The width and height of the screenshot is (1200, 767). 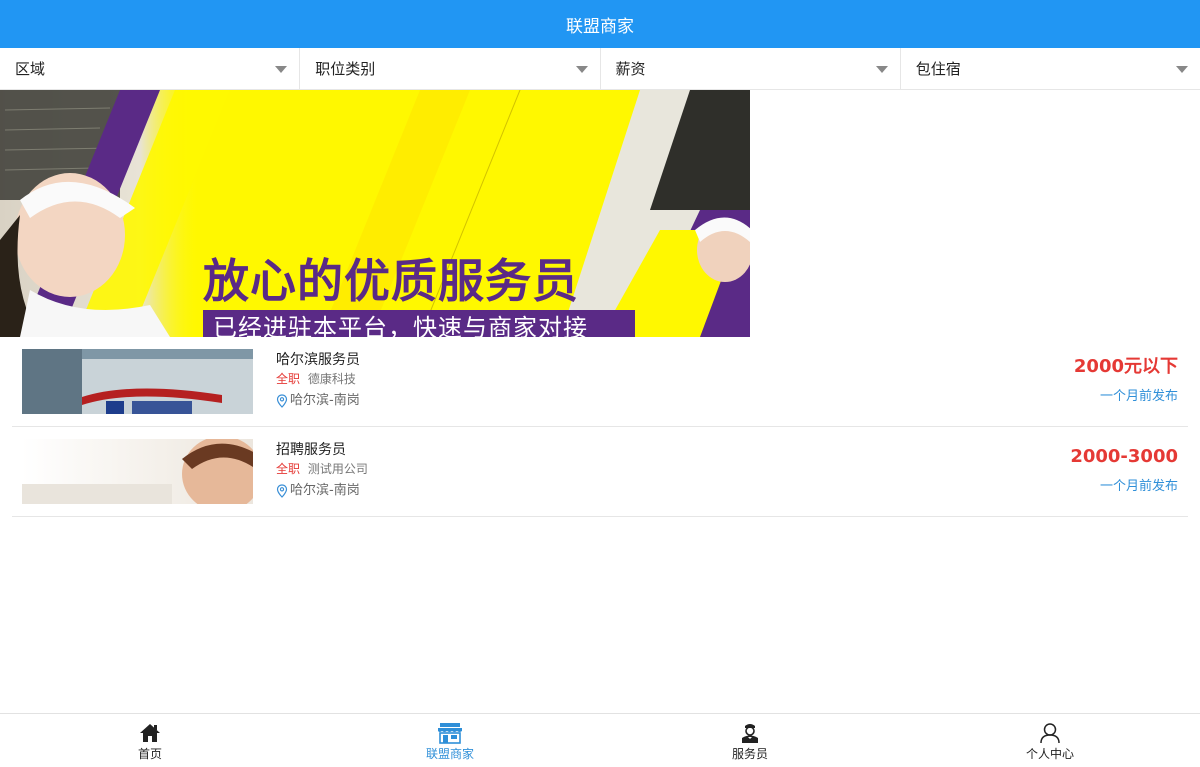 I want to click on waiter-icon, so click(x=750, y=733).